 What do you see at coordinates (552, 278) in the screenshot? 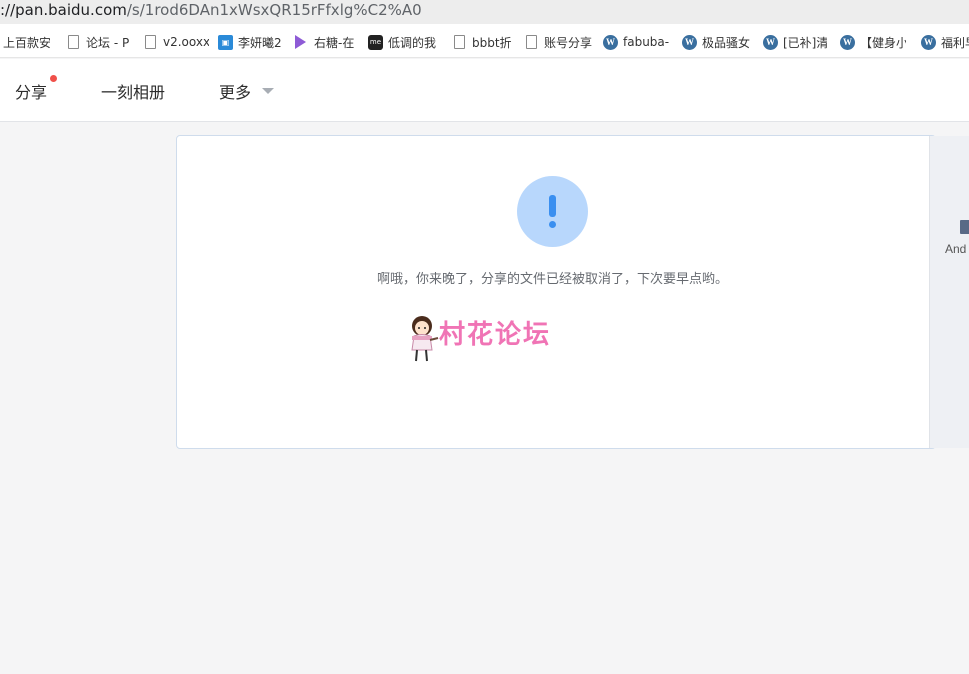
I see `expired-message: 啊哦，你来晚了，分享的文件已经被取消了，下次要早点哟。` at bounding box center [552, 278].